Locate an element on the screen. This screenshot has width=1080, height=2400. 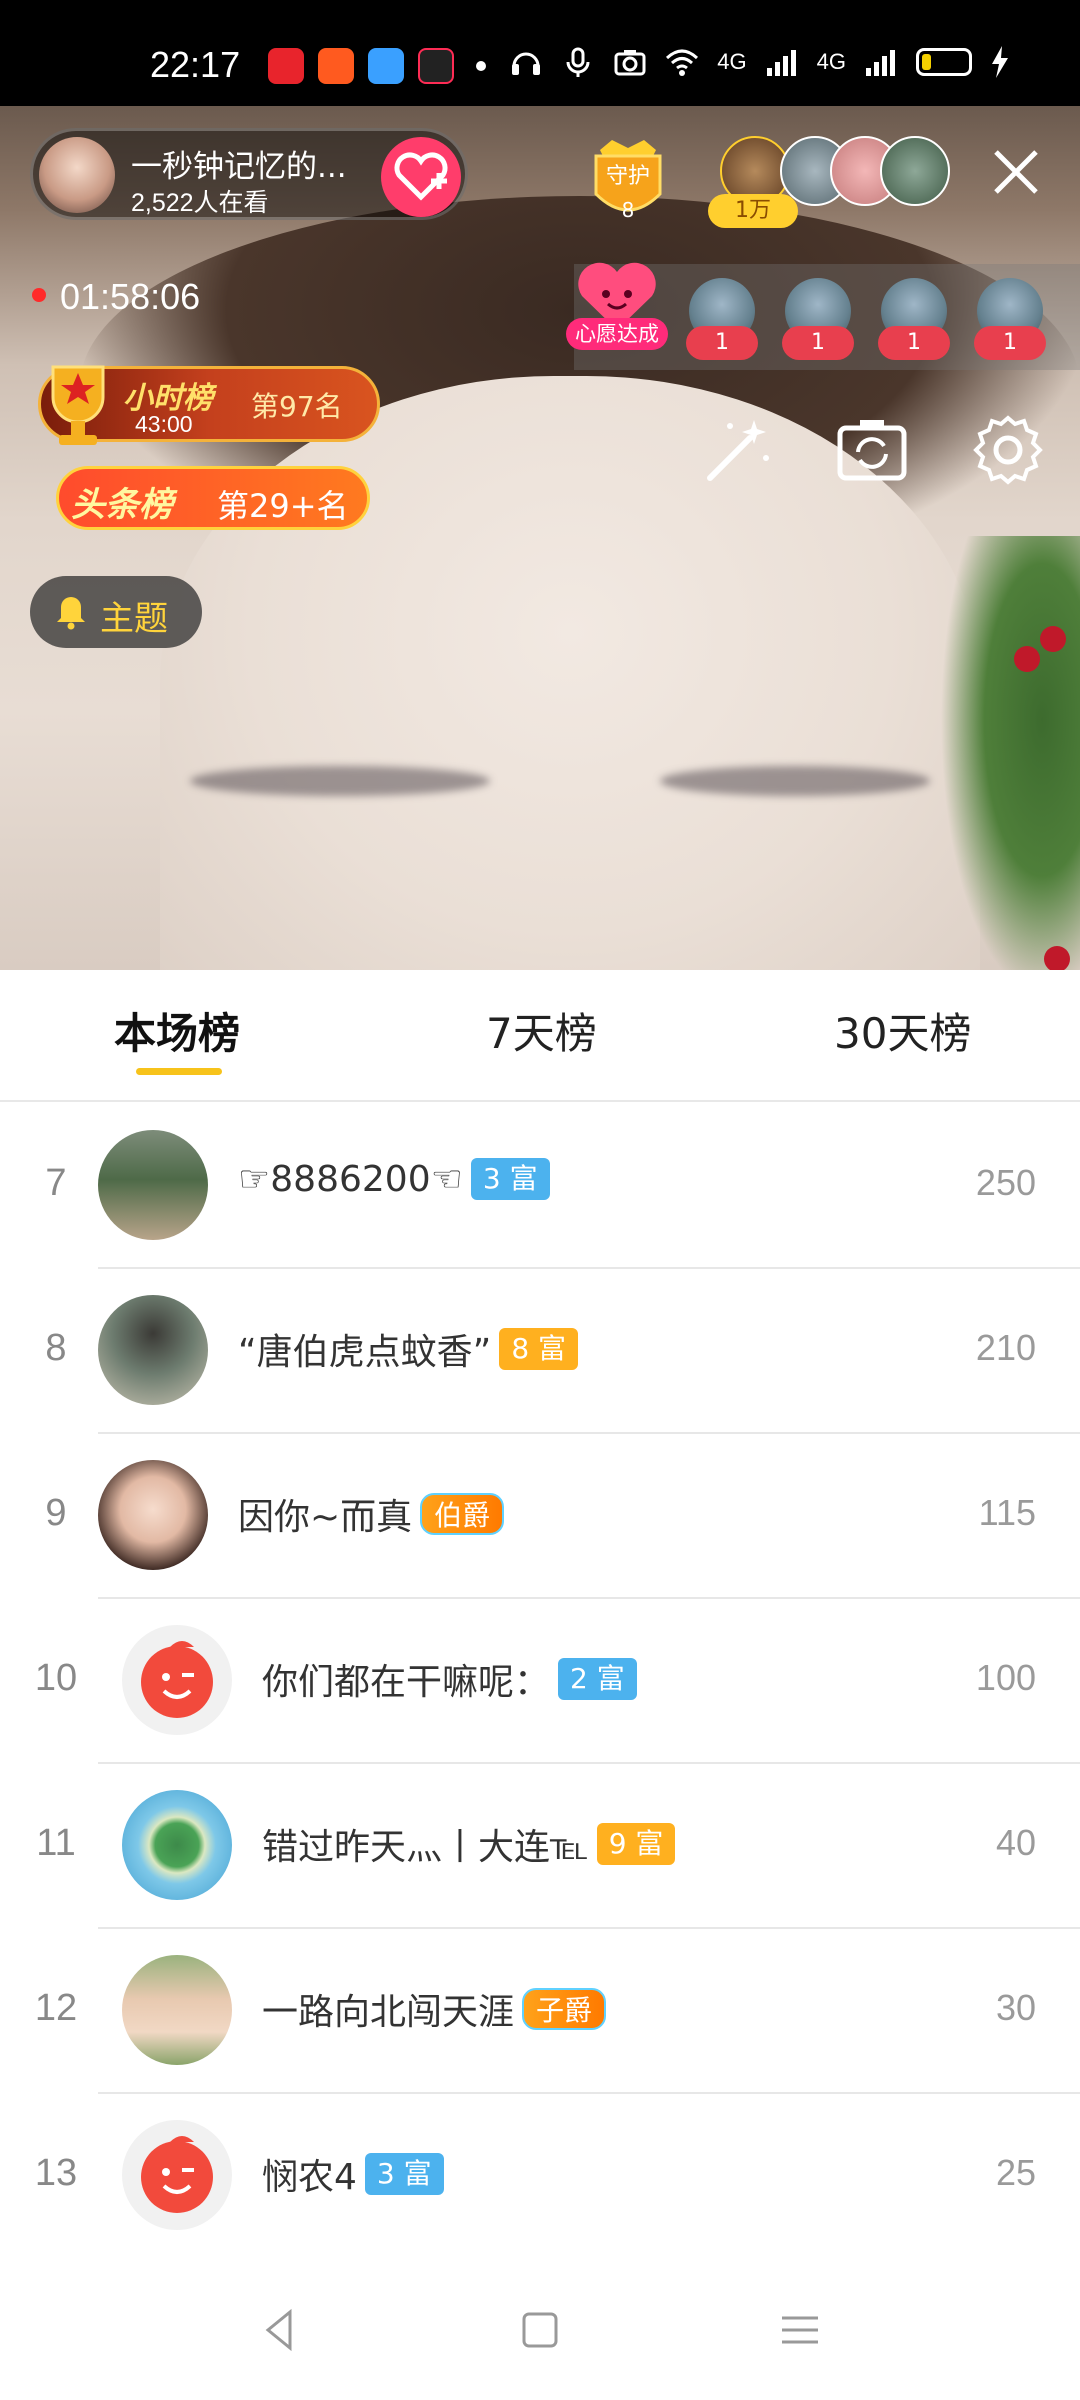
rank-number: 12 is located at coordinates (56, 2008).